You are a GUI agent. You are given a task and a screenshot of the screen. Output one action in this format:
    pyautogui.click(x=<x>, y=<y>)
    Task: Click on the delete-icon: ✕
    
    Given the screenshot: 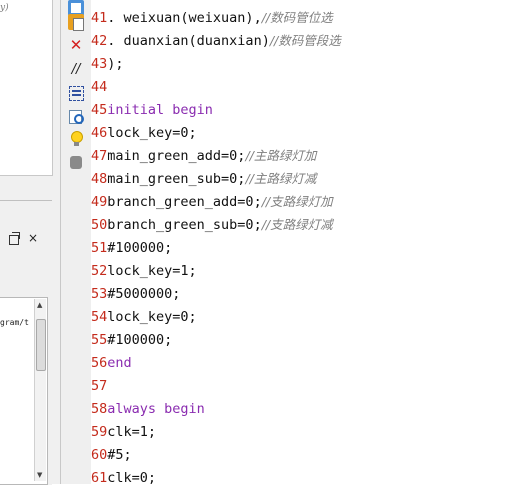 What is the action you would take?
    pyautogui.click(x=76, y=45)
    